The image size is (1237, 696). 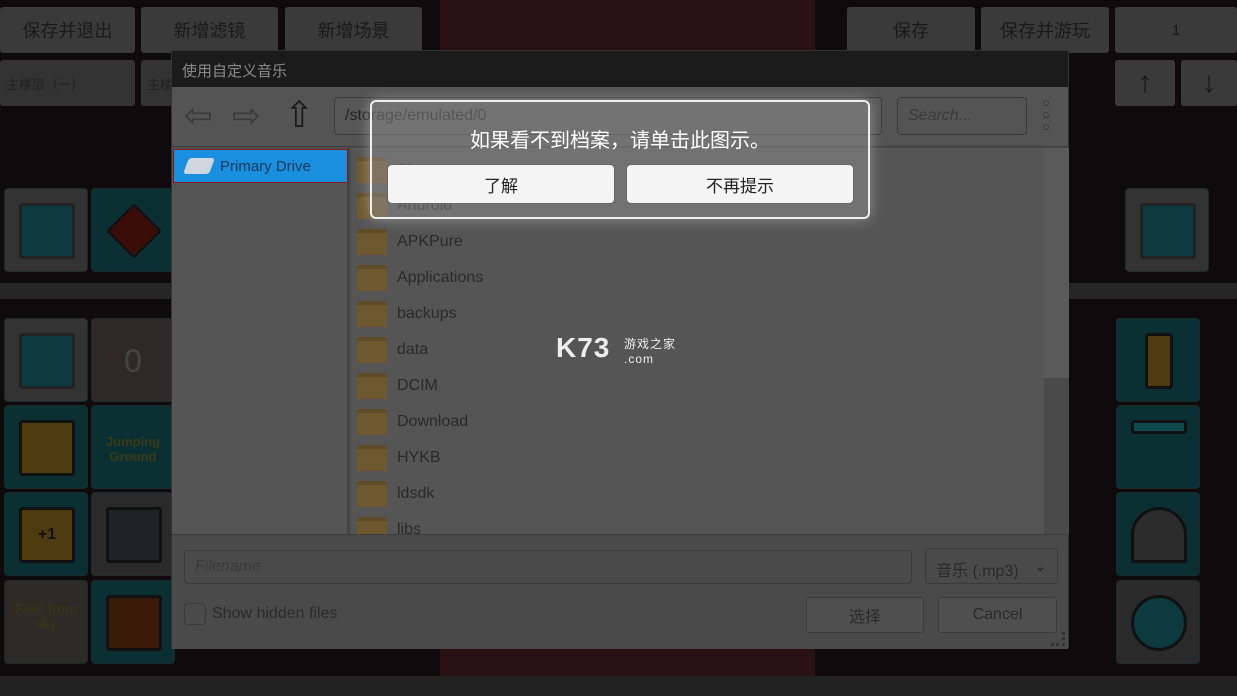 I want to click on add-filter-button: 新增滤镜, so click(x=209, y=30).